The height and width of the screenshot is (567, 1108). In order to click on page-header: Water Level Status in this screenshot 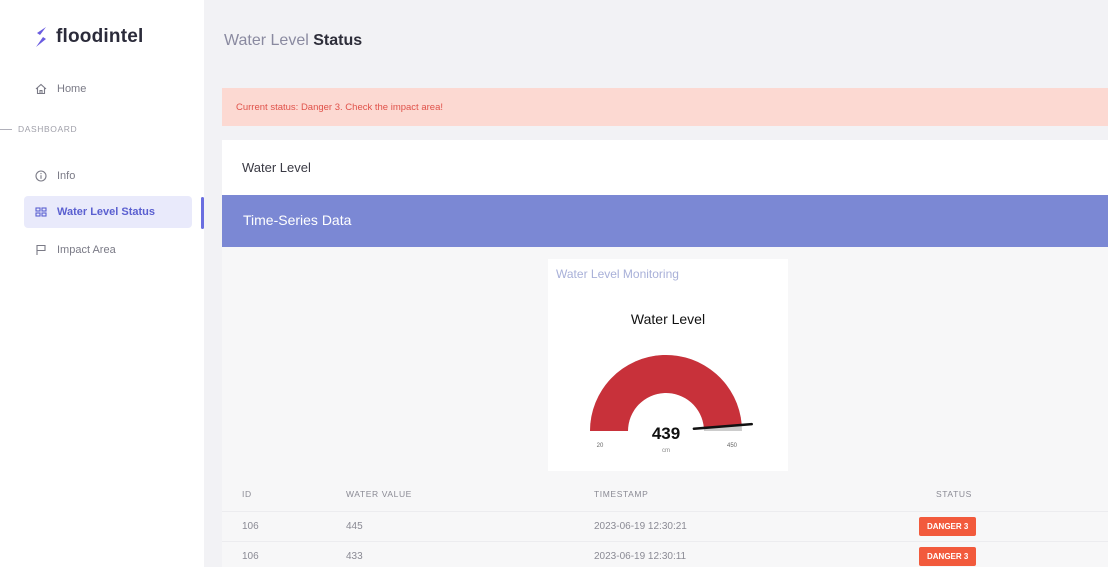, I will do `click(656, 42)`.